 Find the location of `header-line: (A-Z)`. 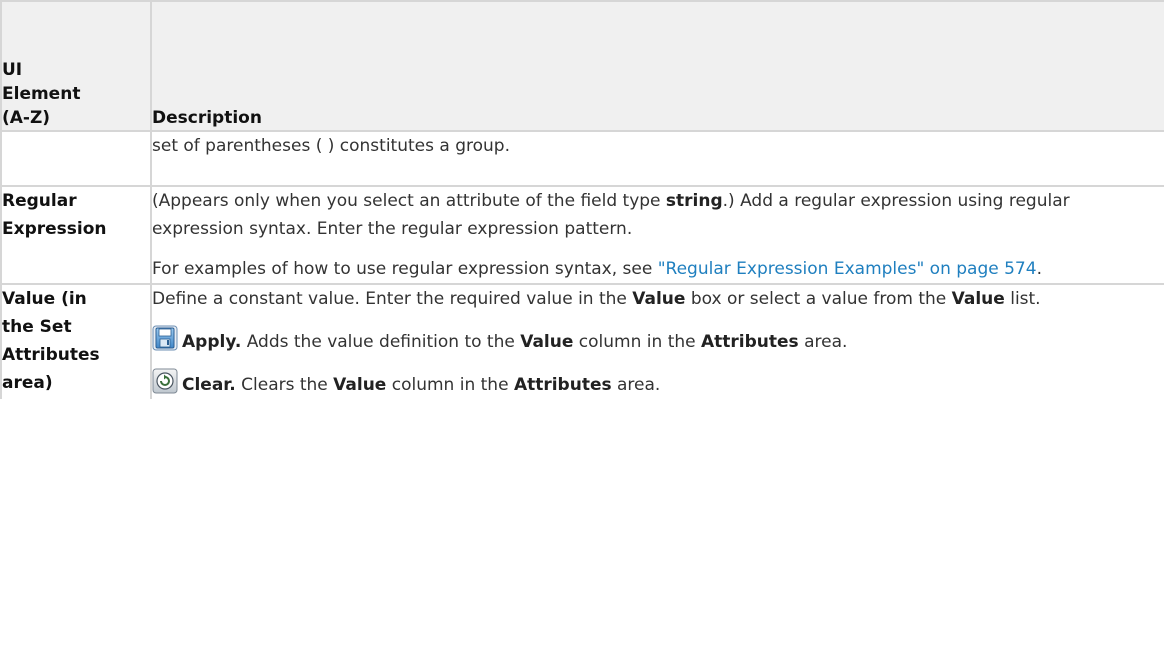

header-line: (A-Z) is located at coordinates (26, 118).